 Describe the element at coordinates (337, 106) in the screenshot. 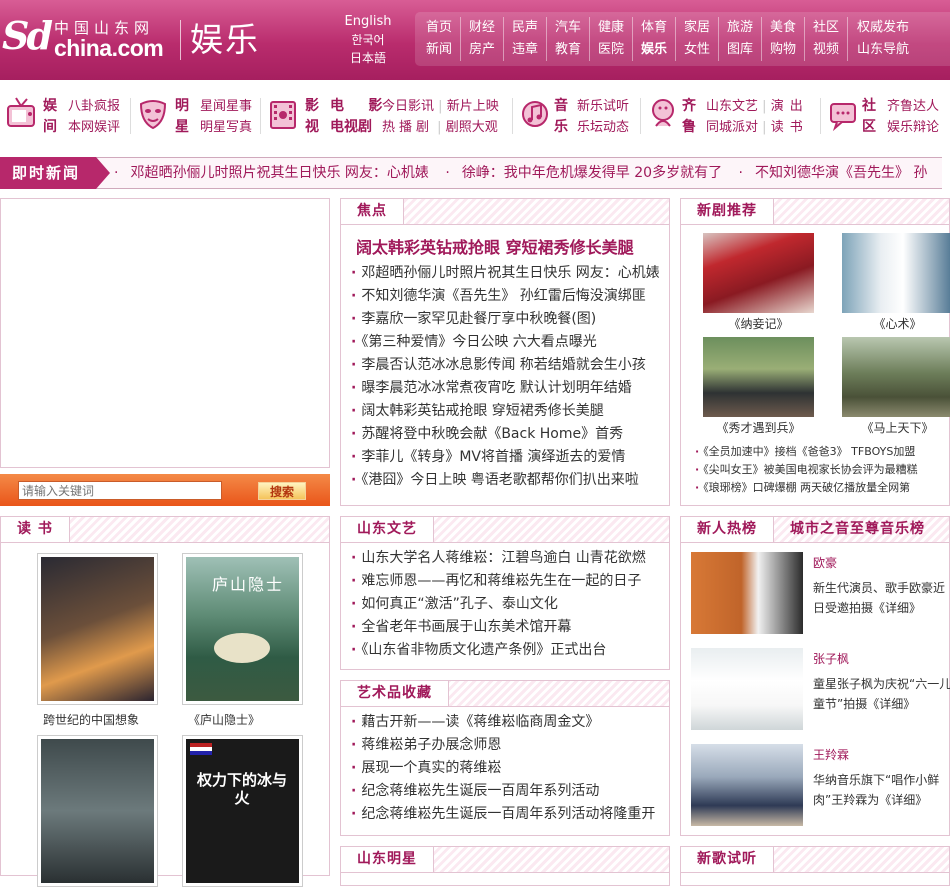

I see `link-movie: 电` at that location.